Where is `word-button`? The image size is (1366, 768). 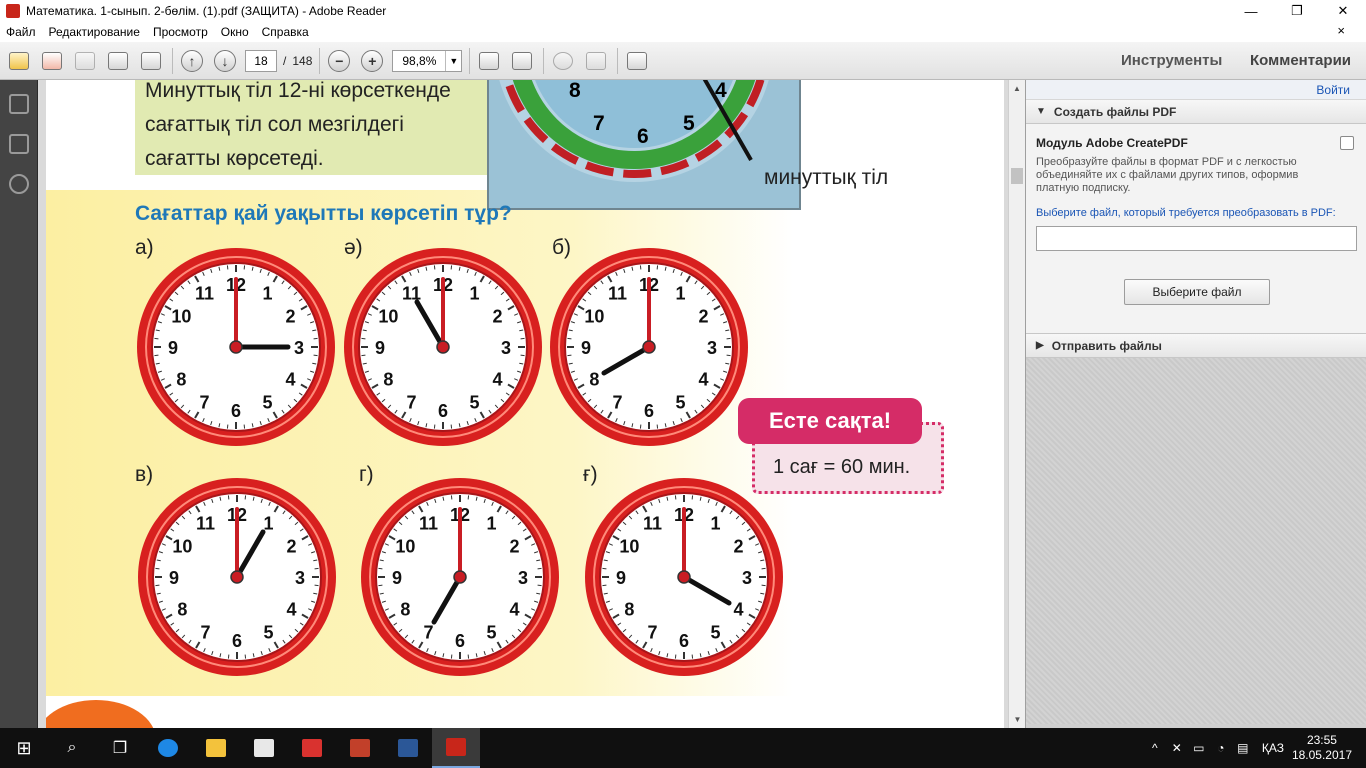 word-button is located at coordinates (408, 748).